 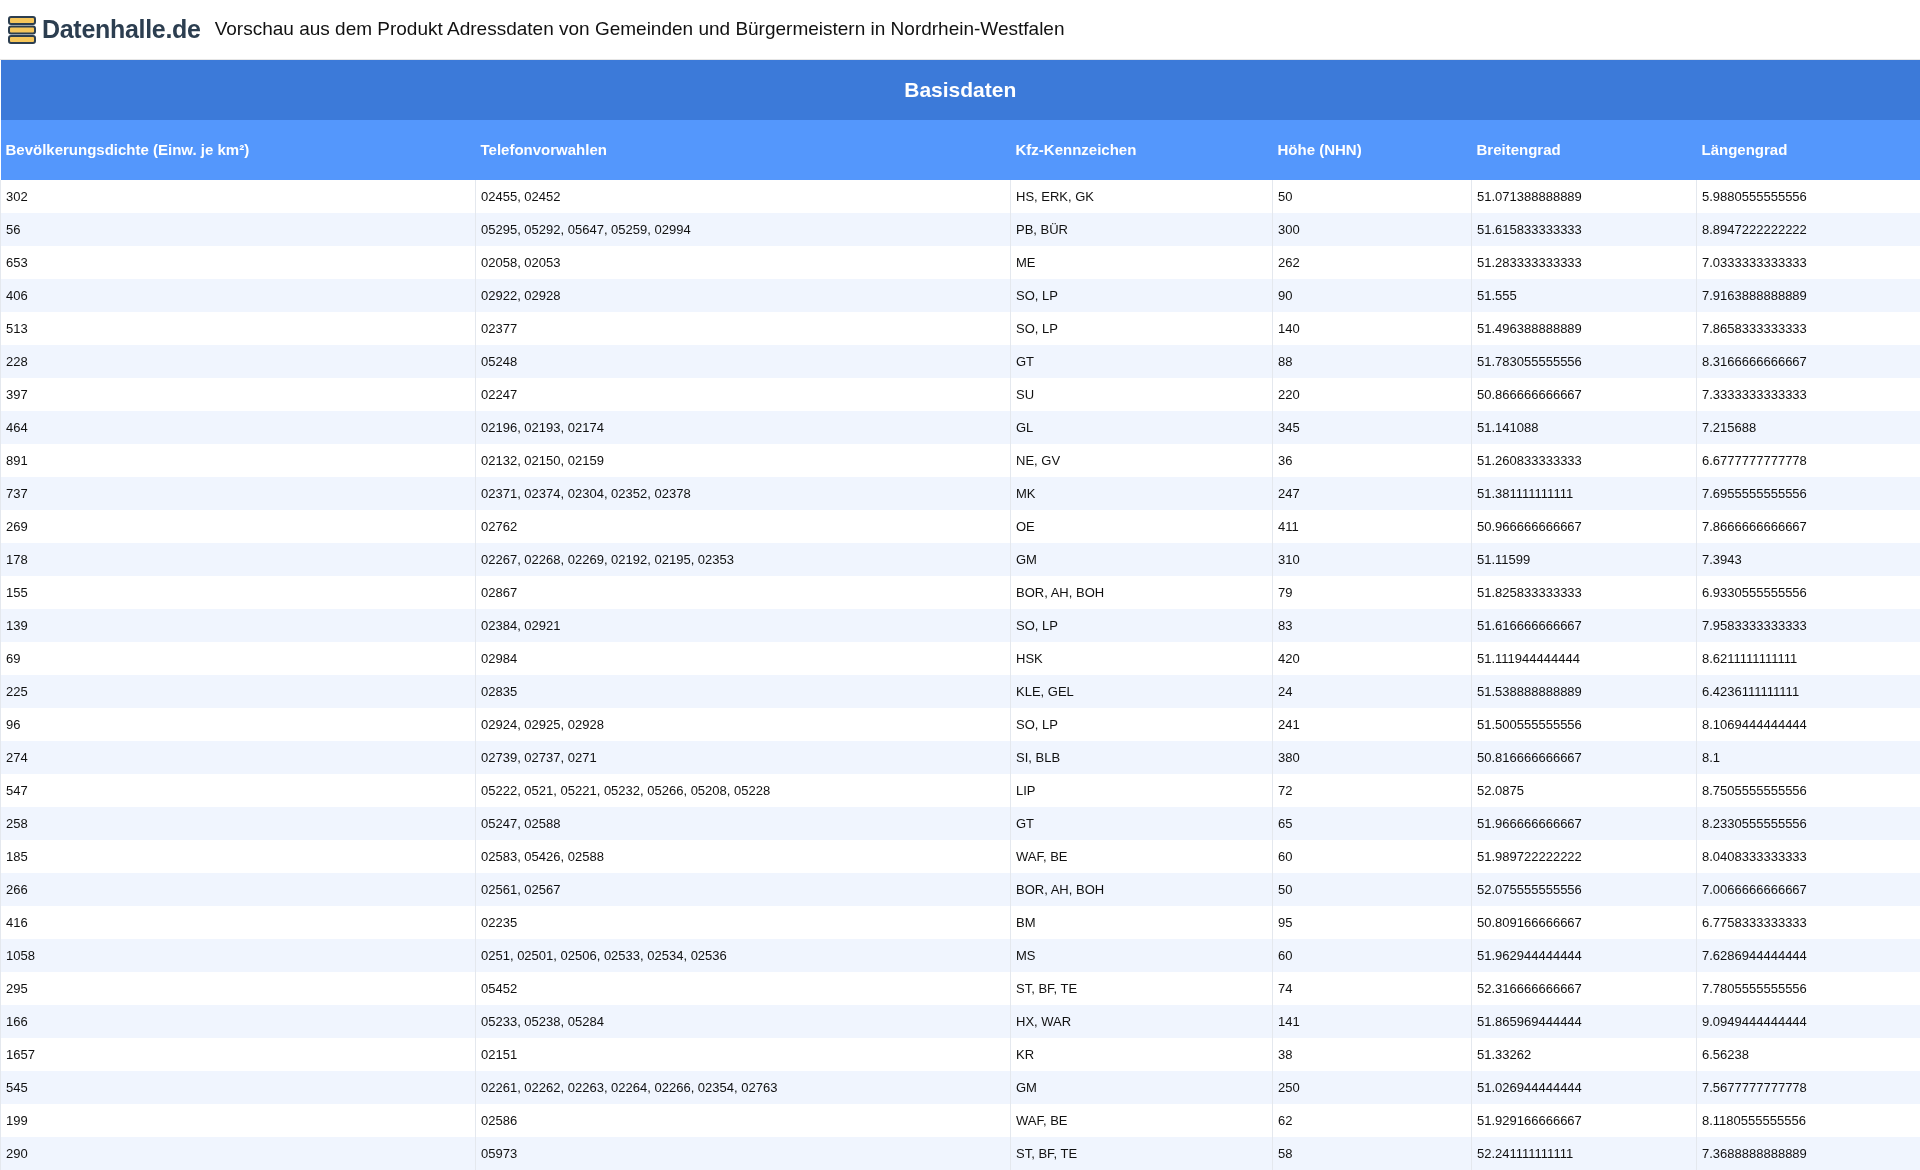 I want to click on table-cell: 7.6955555555556, so click(x=1808, y=493).